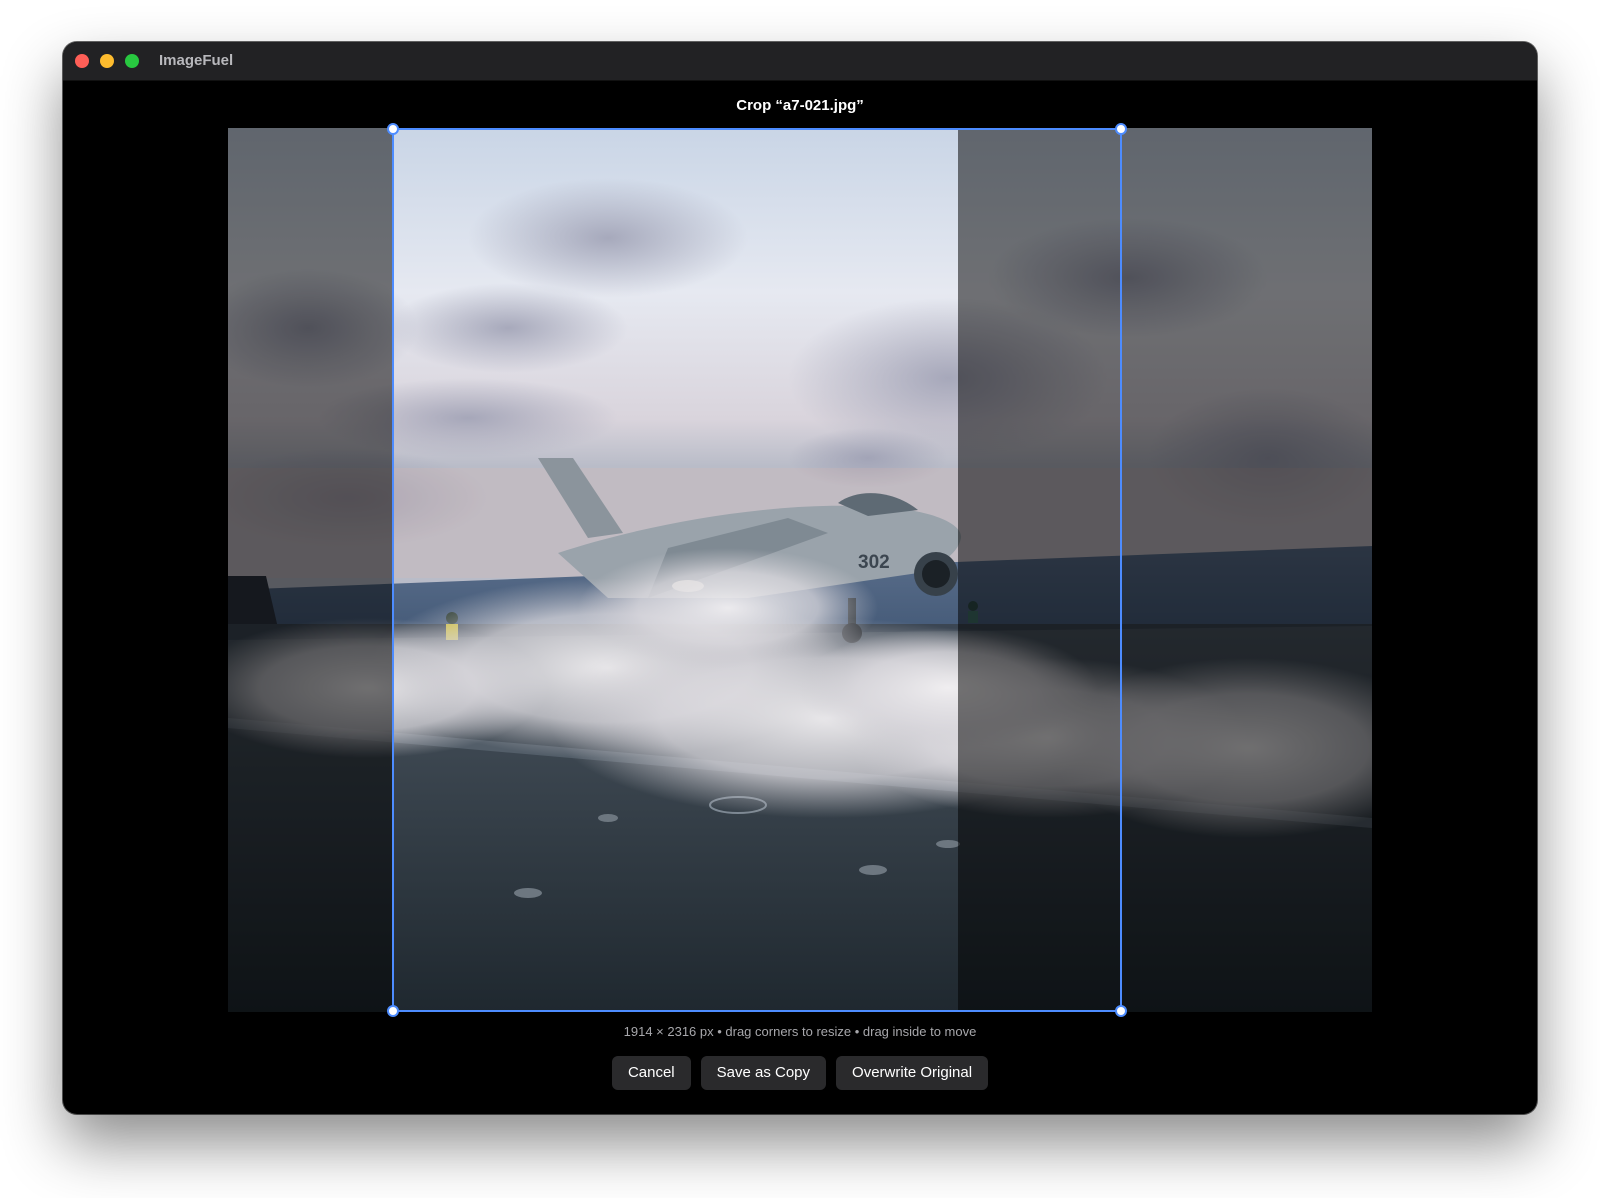 The width and height of the screenshot is (1600, 1198). What do you see at coordinates (393, 129) in the screenshot?
I see `crop-handle-top-left` at bounding box center [393, 129].